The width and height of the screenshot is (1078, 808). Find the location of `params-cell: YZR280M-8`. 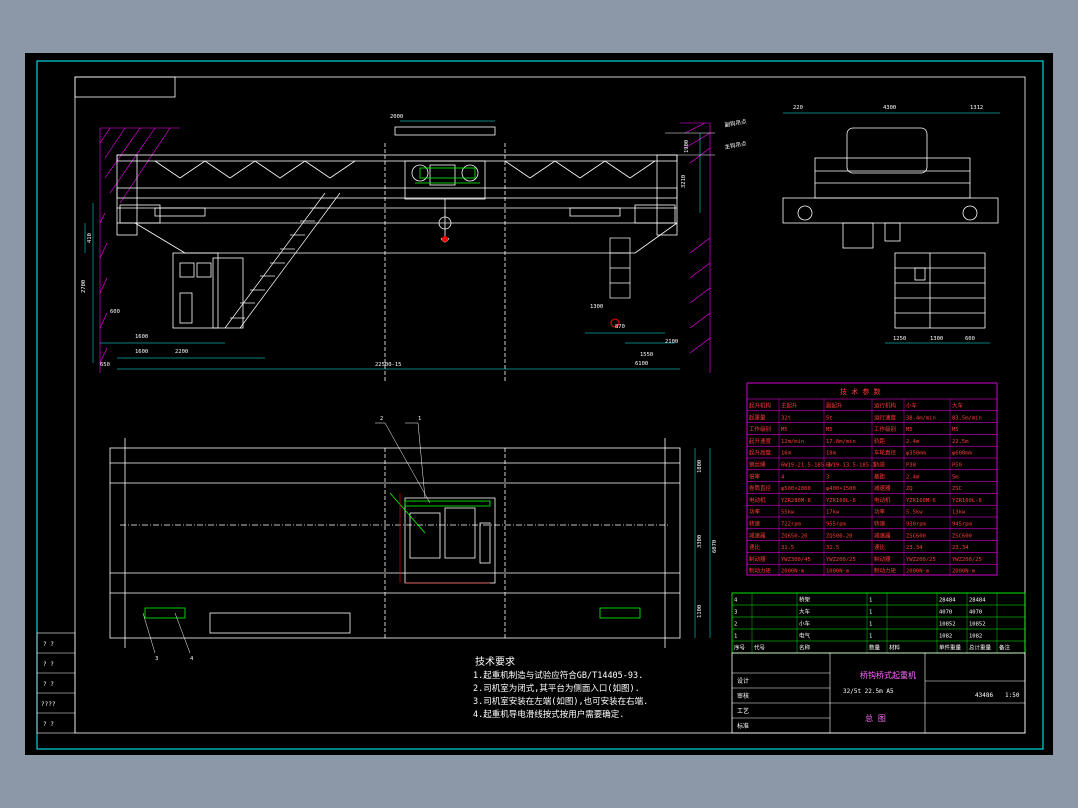

params-cell: YZR280M-8 is located at coordinates (796, 501).